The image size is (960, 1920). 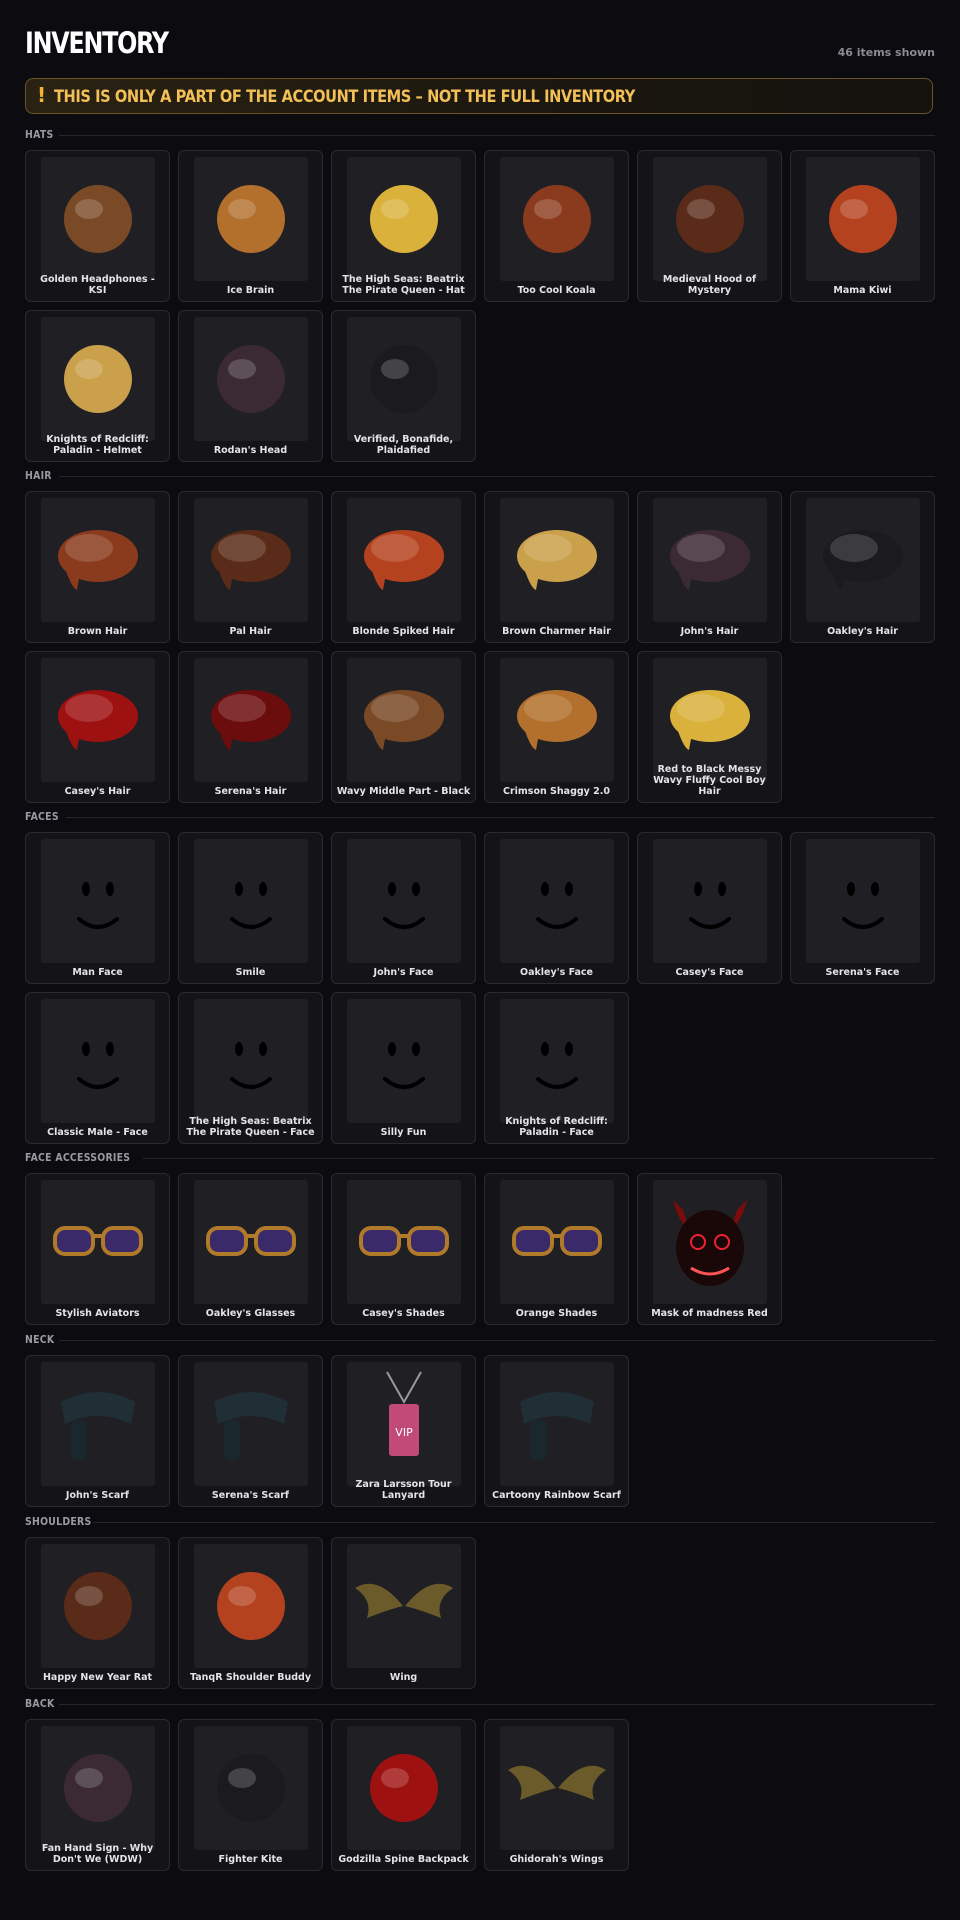 I want to click on item-name: Pal Hair, so click(x=250, y=631).